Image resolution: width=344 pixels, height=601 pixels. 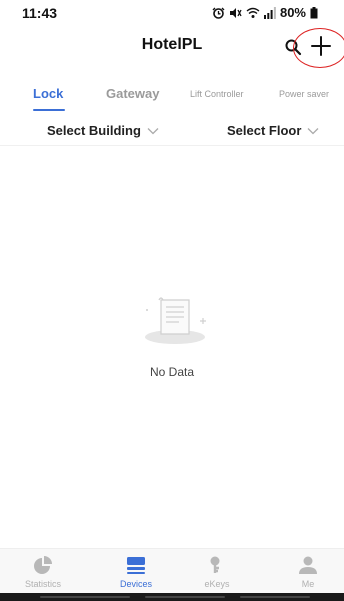 I want to click on tab-power-saver: Power saver, so click(x=304, y=94).